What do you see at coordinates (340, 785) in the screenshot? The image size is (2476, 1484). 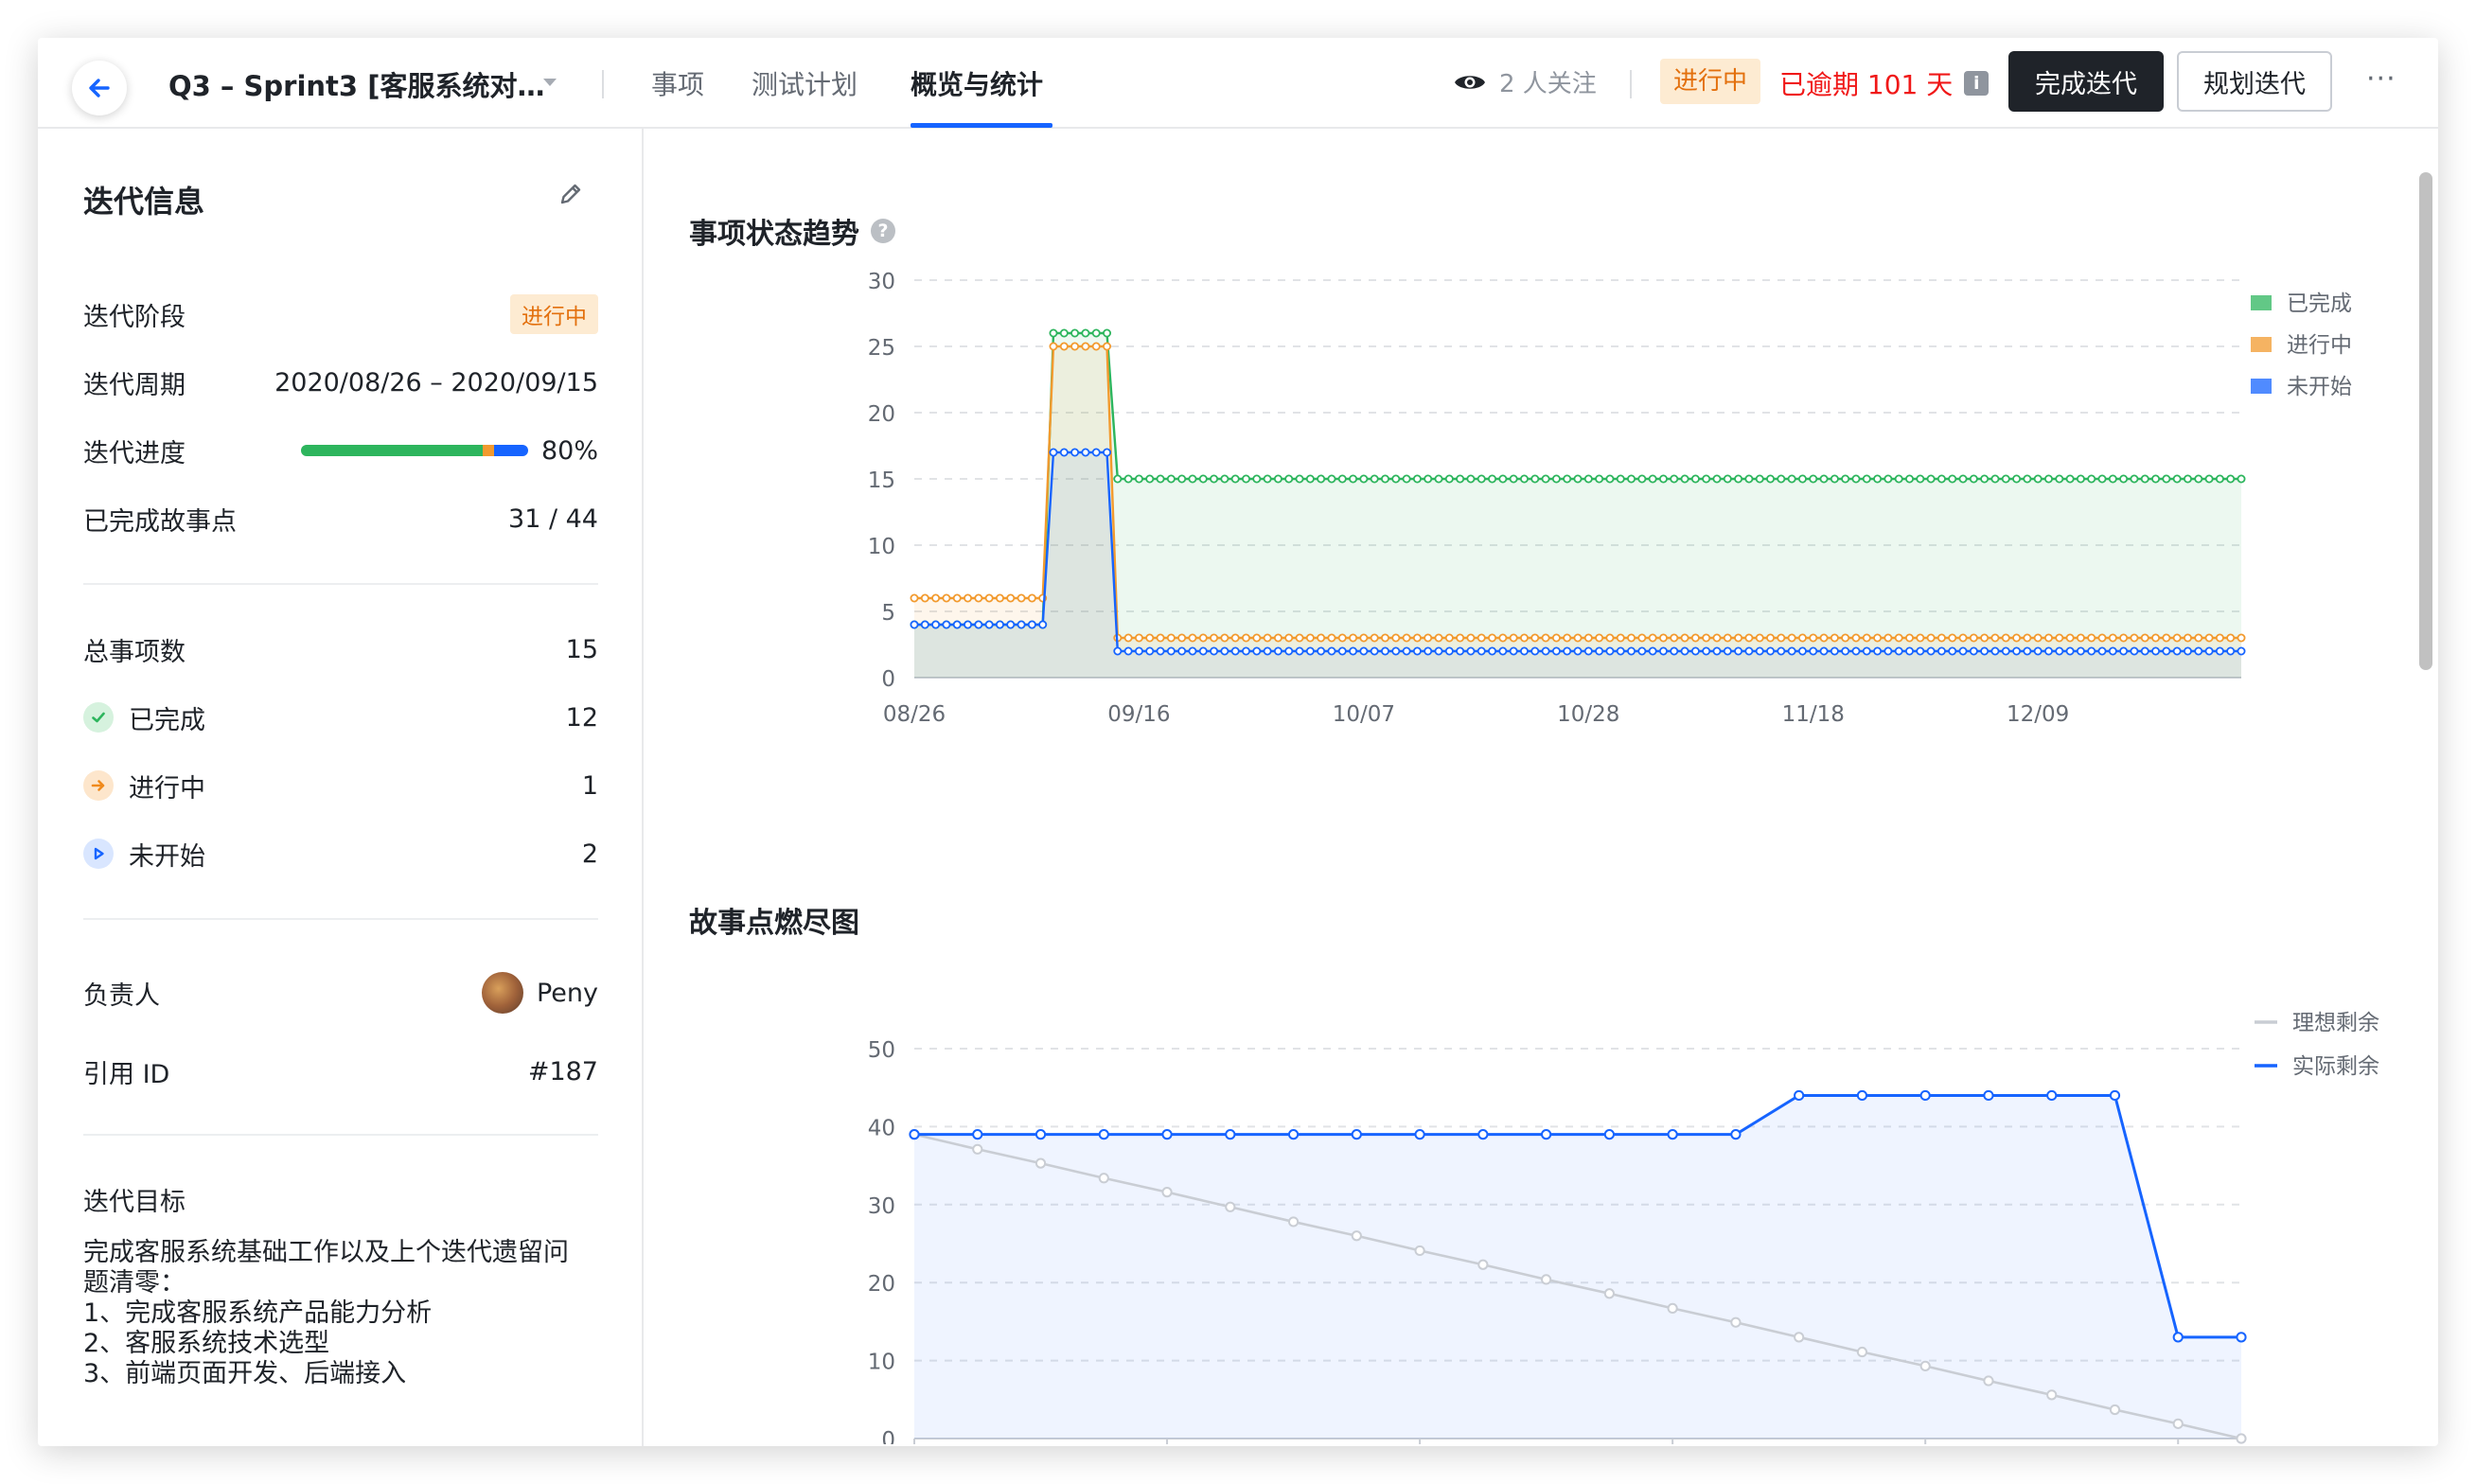 I see `in-progress-items-row: 进行中 1` at bounding box center [340, 785].